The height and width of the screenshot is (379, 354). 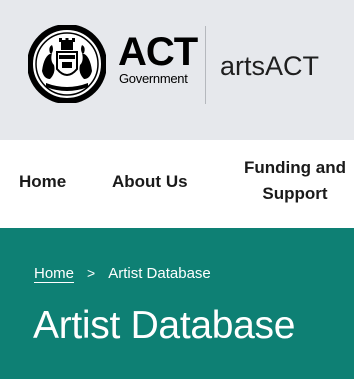 What do you see at coordinates (113, 65) in the screenshot?
I see `act-government-logo-link: ACT Government` at bounding box center [113, 65].